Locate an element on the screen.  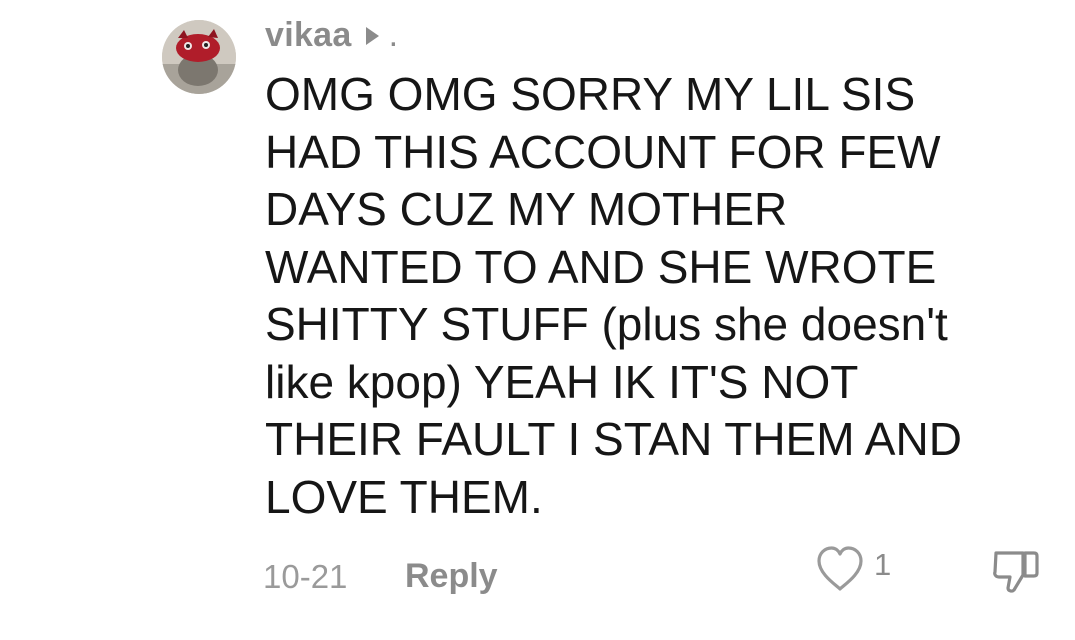
username-suffix: . is located at coordinates (393, 34).